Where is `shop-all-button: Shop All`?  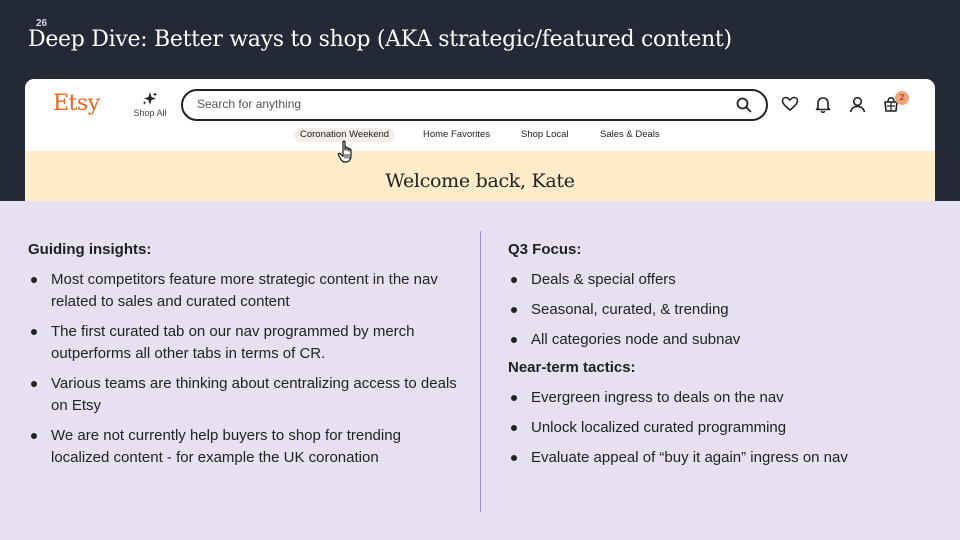
shop-all-button: Shop All is located at coordinates (150, 104).